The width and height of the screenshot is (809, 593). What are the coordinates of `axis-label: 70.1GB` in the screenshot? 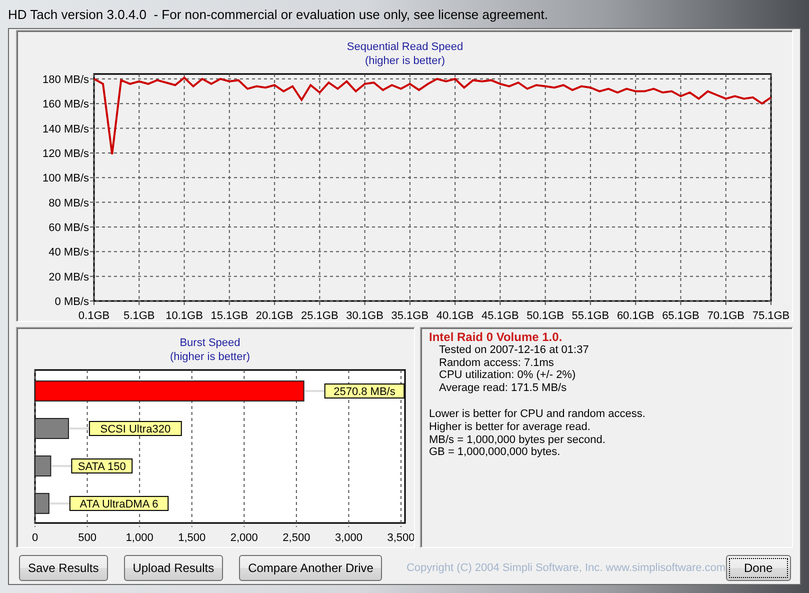 It's located at (726, 315).